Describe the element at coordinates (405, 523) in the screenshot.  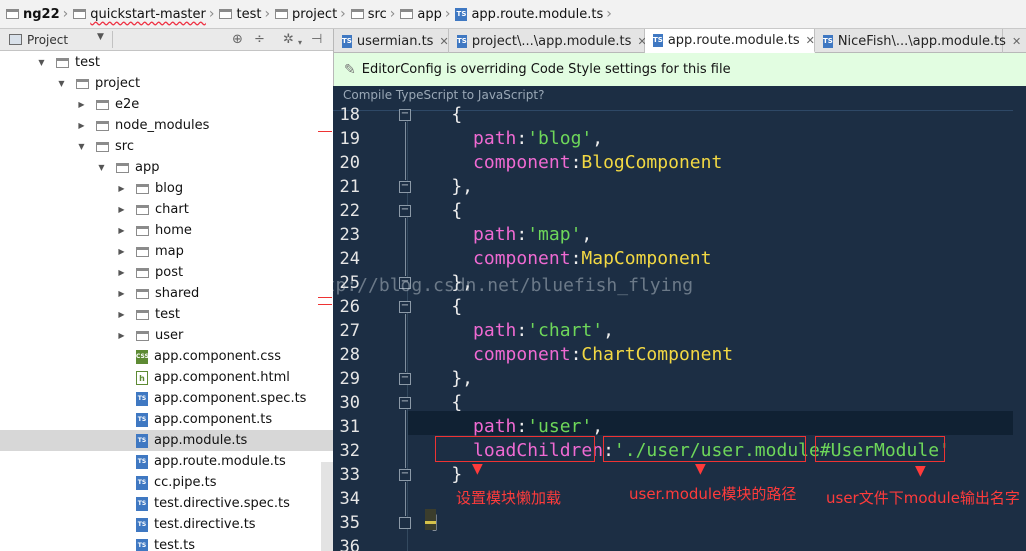
I see `fold-marker-icon` at that location.